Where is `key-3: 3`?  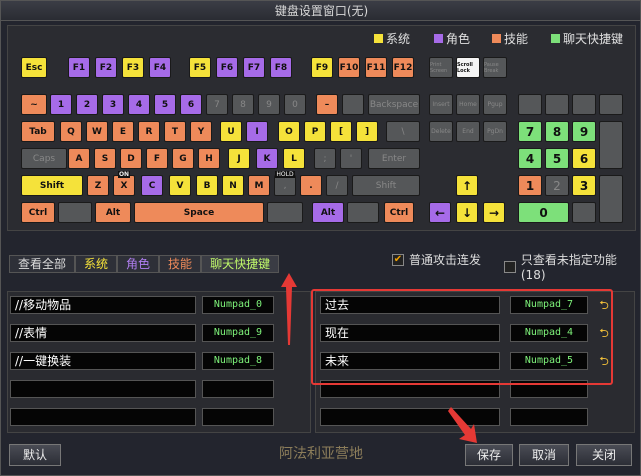 key-3: 3 is located at coordinates (113, 104).